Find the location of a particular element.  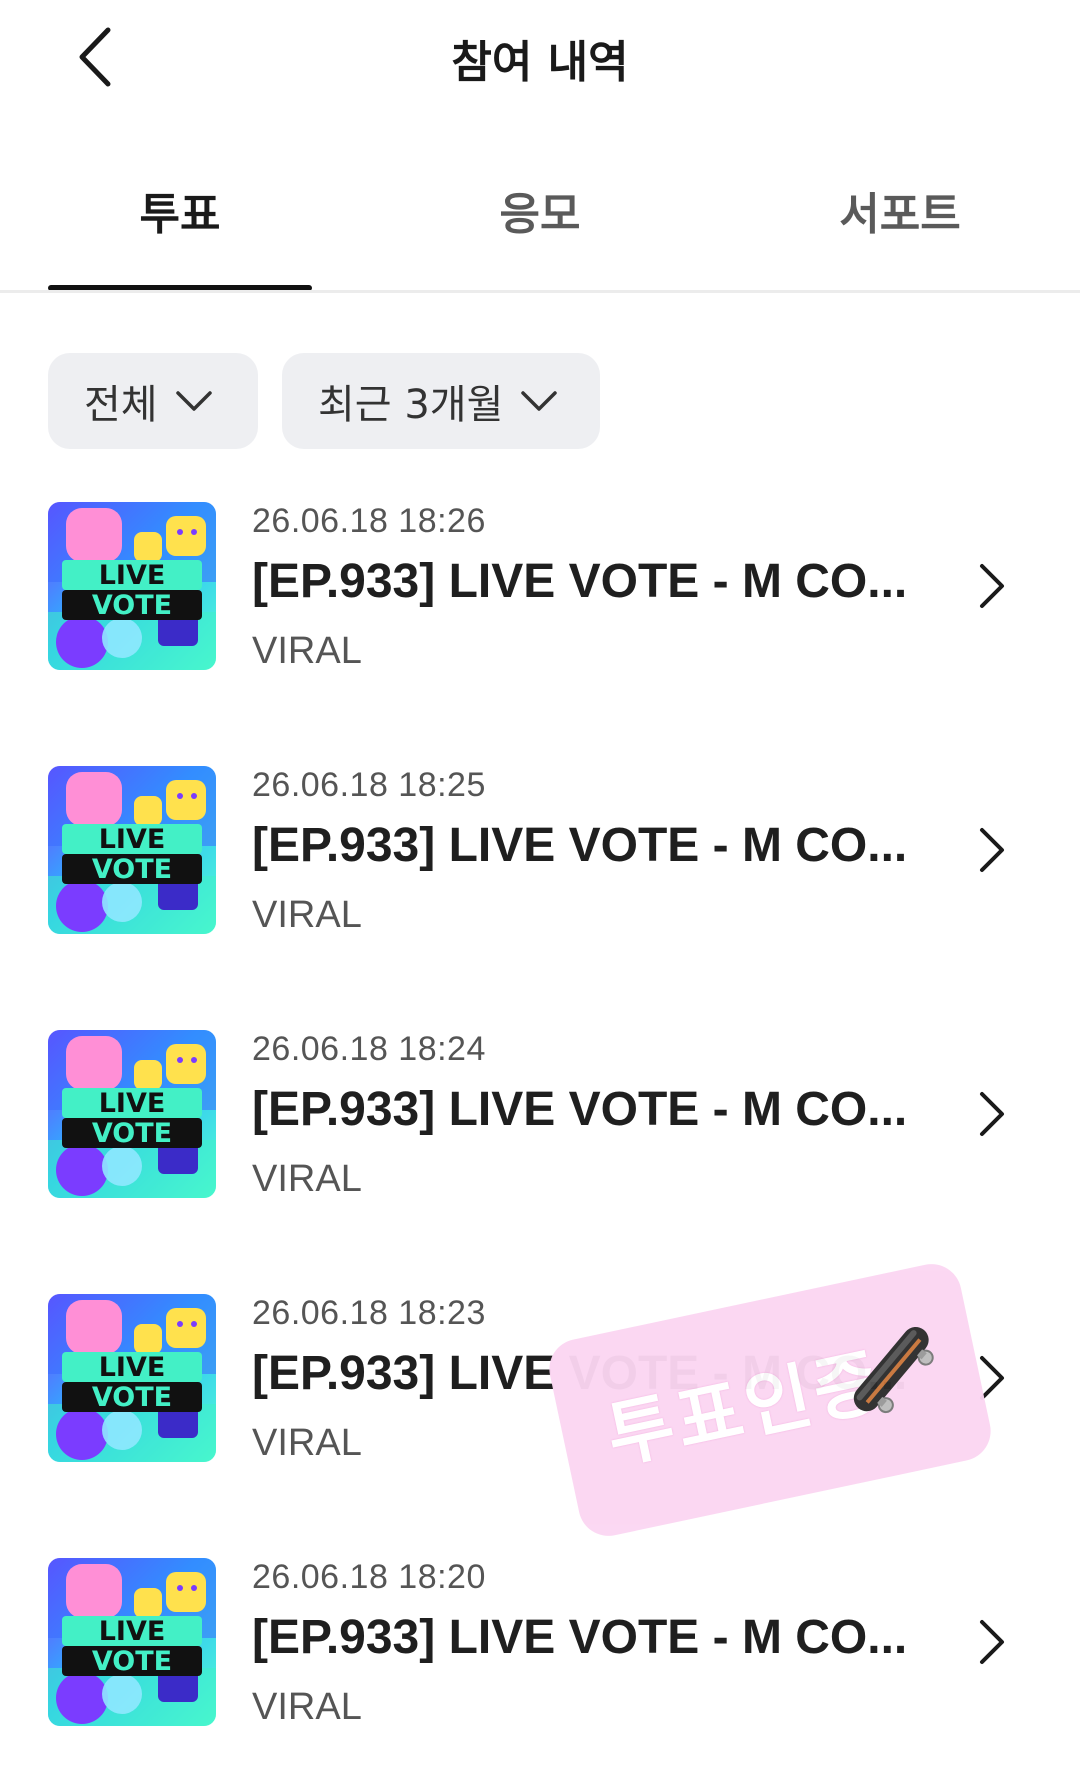

tabs-divider is located at coordinates (540, 291).